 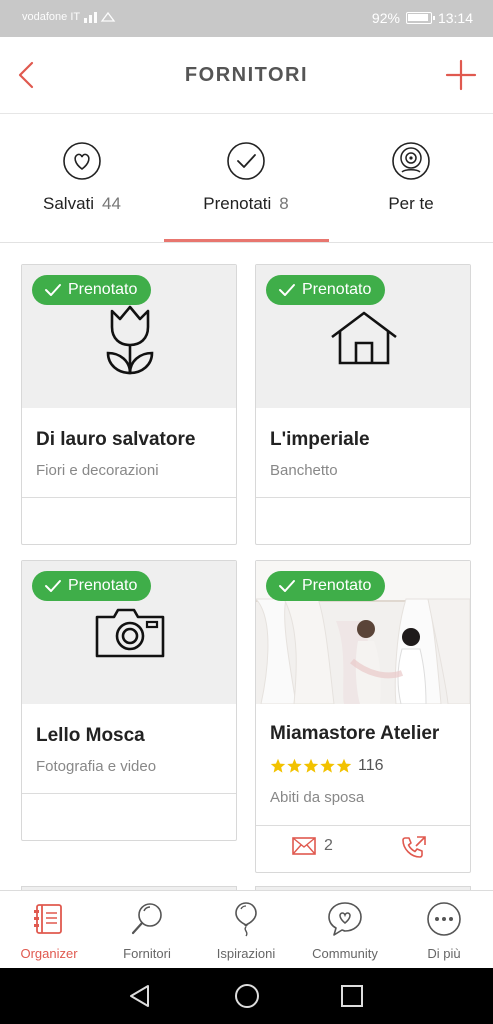 I want to click on status-left: vodafone IT, so click(x=70, y=17).